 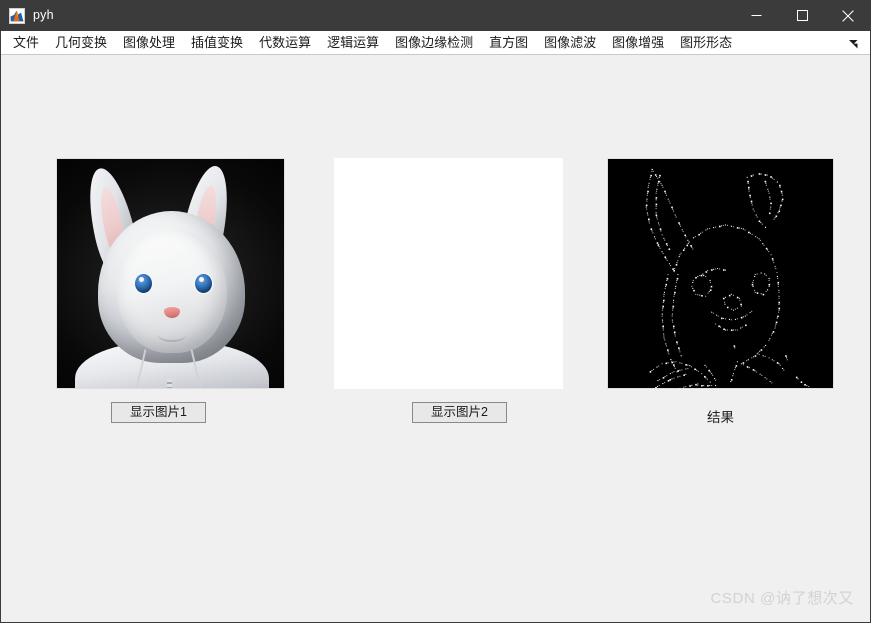 What do you see at coordinates (285, 42) in the screenshot?
I see `menu-item-algebraic: 代数运算` at bounding box center [285, 42].